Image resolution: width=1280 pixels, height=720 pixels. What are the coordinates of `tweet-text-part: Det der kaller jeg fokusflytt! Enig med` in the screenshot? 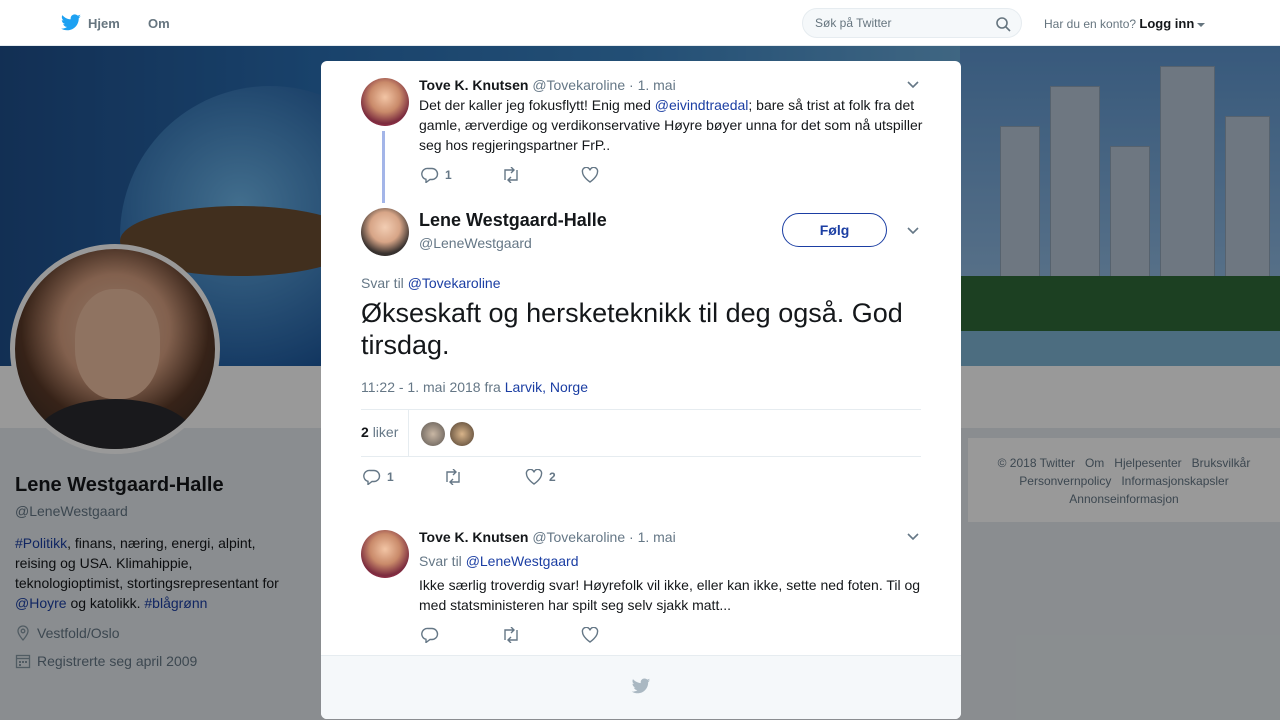 It's located at (537, 105).